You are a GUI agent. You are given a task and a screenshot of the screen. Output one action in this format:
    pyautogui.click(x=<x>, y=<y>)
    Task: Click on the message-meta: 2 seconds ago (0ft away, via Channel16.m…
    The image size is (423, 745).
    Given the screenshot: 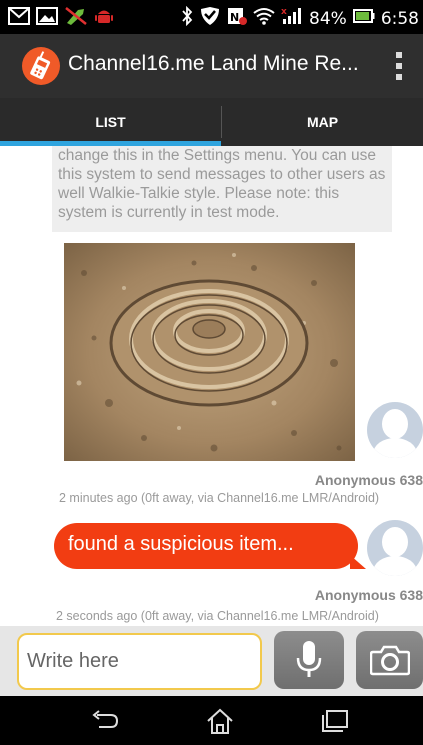 What is the action you would take?
    pyautogui.click(x=217, y=616)
    